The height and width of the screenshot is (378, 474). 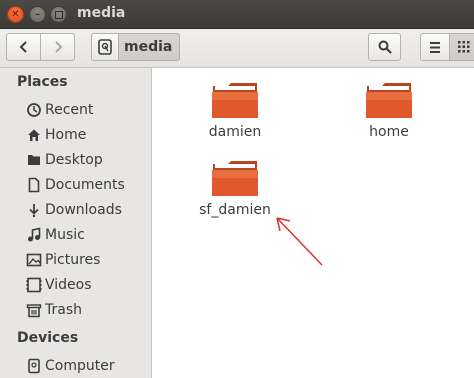 I want to click on maximize-icon, so click(x=58, y=14).